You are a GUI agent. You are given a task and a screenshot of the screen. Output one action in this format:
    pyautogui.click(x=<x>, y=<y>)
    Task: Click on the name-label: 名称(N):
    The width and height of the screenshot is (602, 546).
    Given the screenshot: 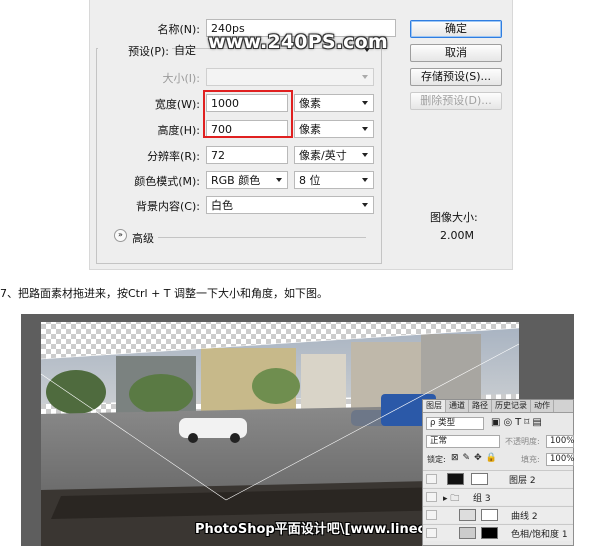 What is the action you would take?
    pyautogui.click(x=178, y=29)
    